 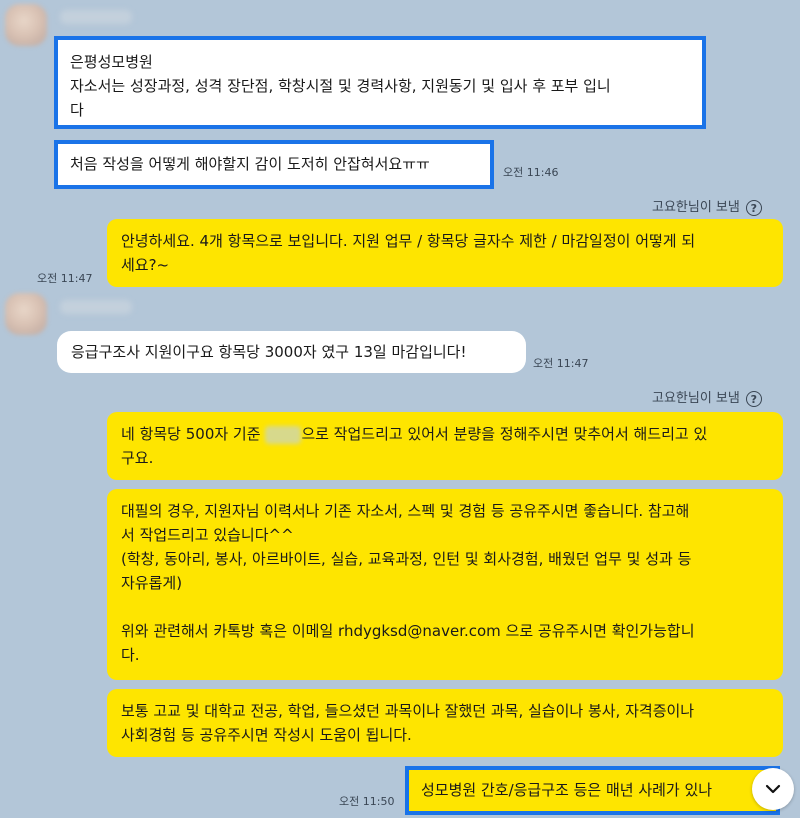 What do you see at coordinates (567, 790) in the screenshot?
I see `message-text: 성모병원 간호/응급구조 등은 매년 사례가 있나` at bounding box center [567, 790].